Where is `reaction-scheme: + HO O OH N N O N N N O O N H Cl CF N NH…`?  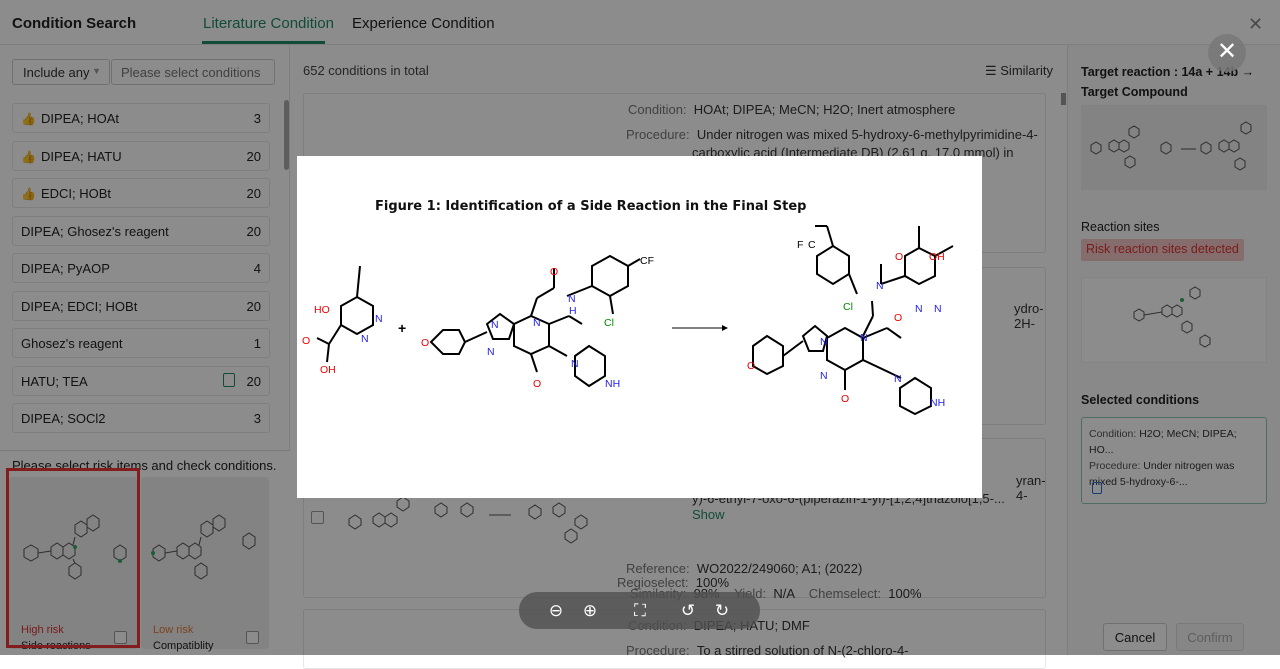
reaction-scheme: + HO O OH N N O N N N O O N H Cl CF N NH… is located at coordinates (628, 320).